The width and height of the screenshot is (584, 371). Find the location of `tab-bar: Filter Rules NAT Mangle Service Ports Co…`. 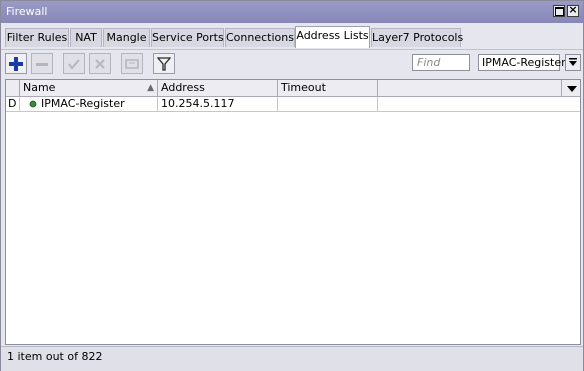

tab-bar: Filter Rules NAT Mangle Service Ports Co… is located at coordinates (292, 37).